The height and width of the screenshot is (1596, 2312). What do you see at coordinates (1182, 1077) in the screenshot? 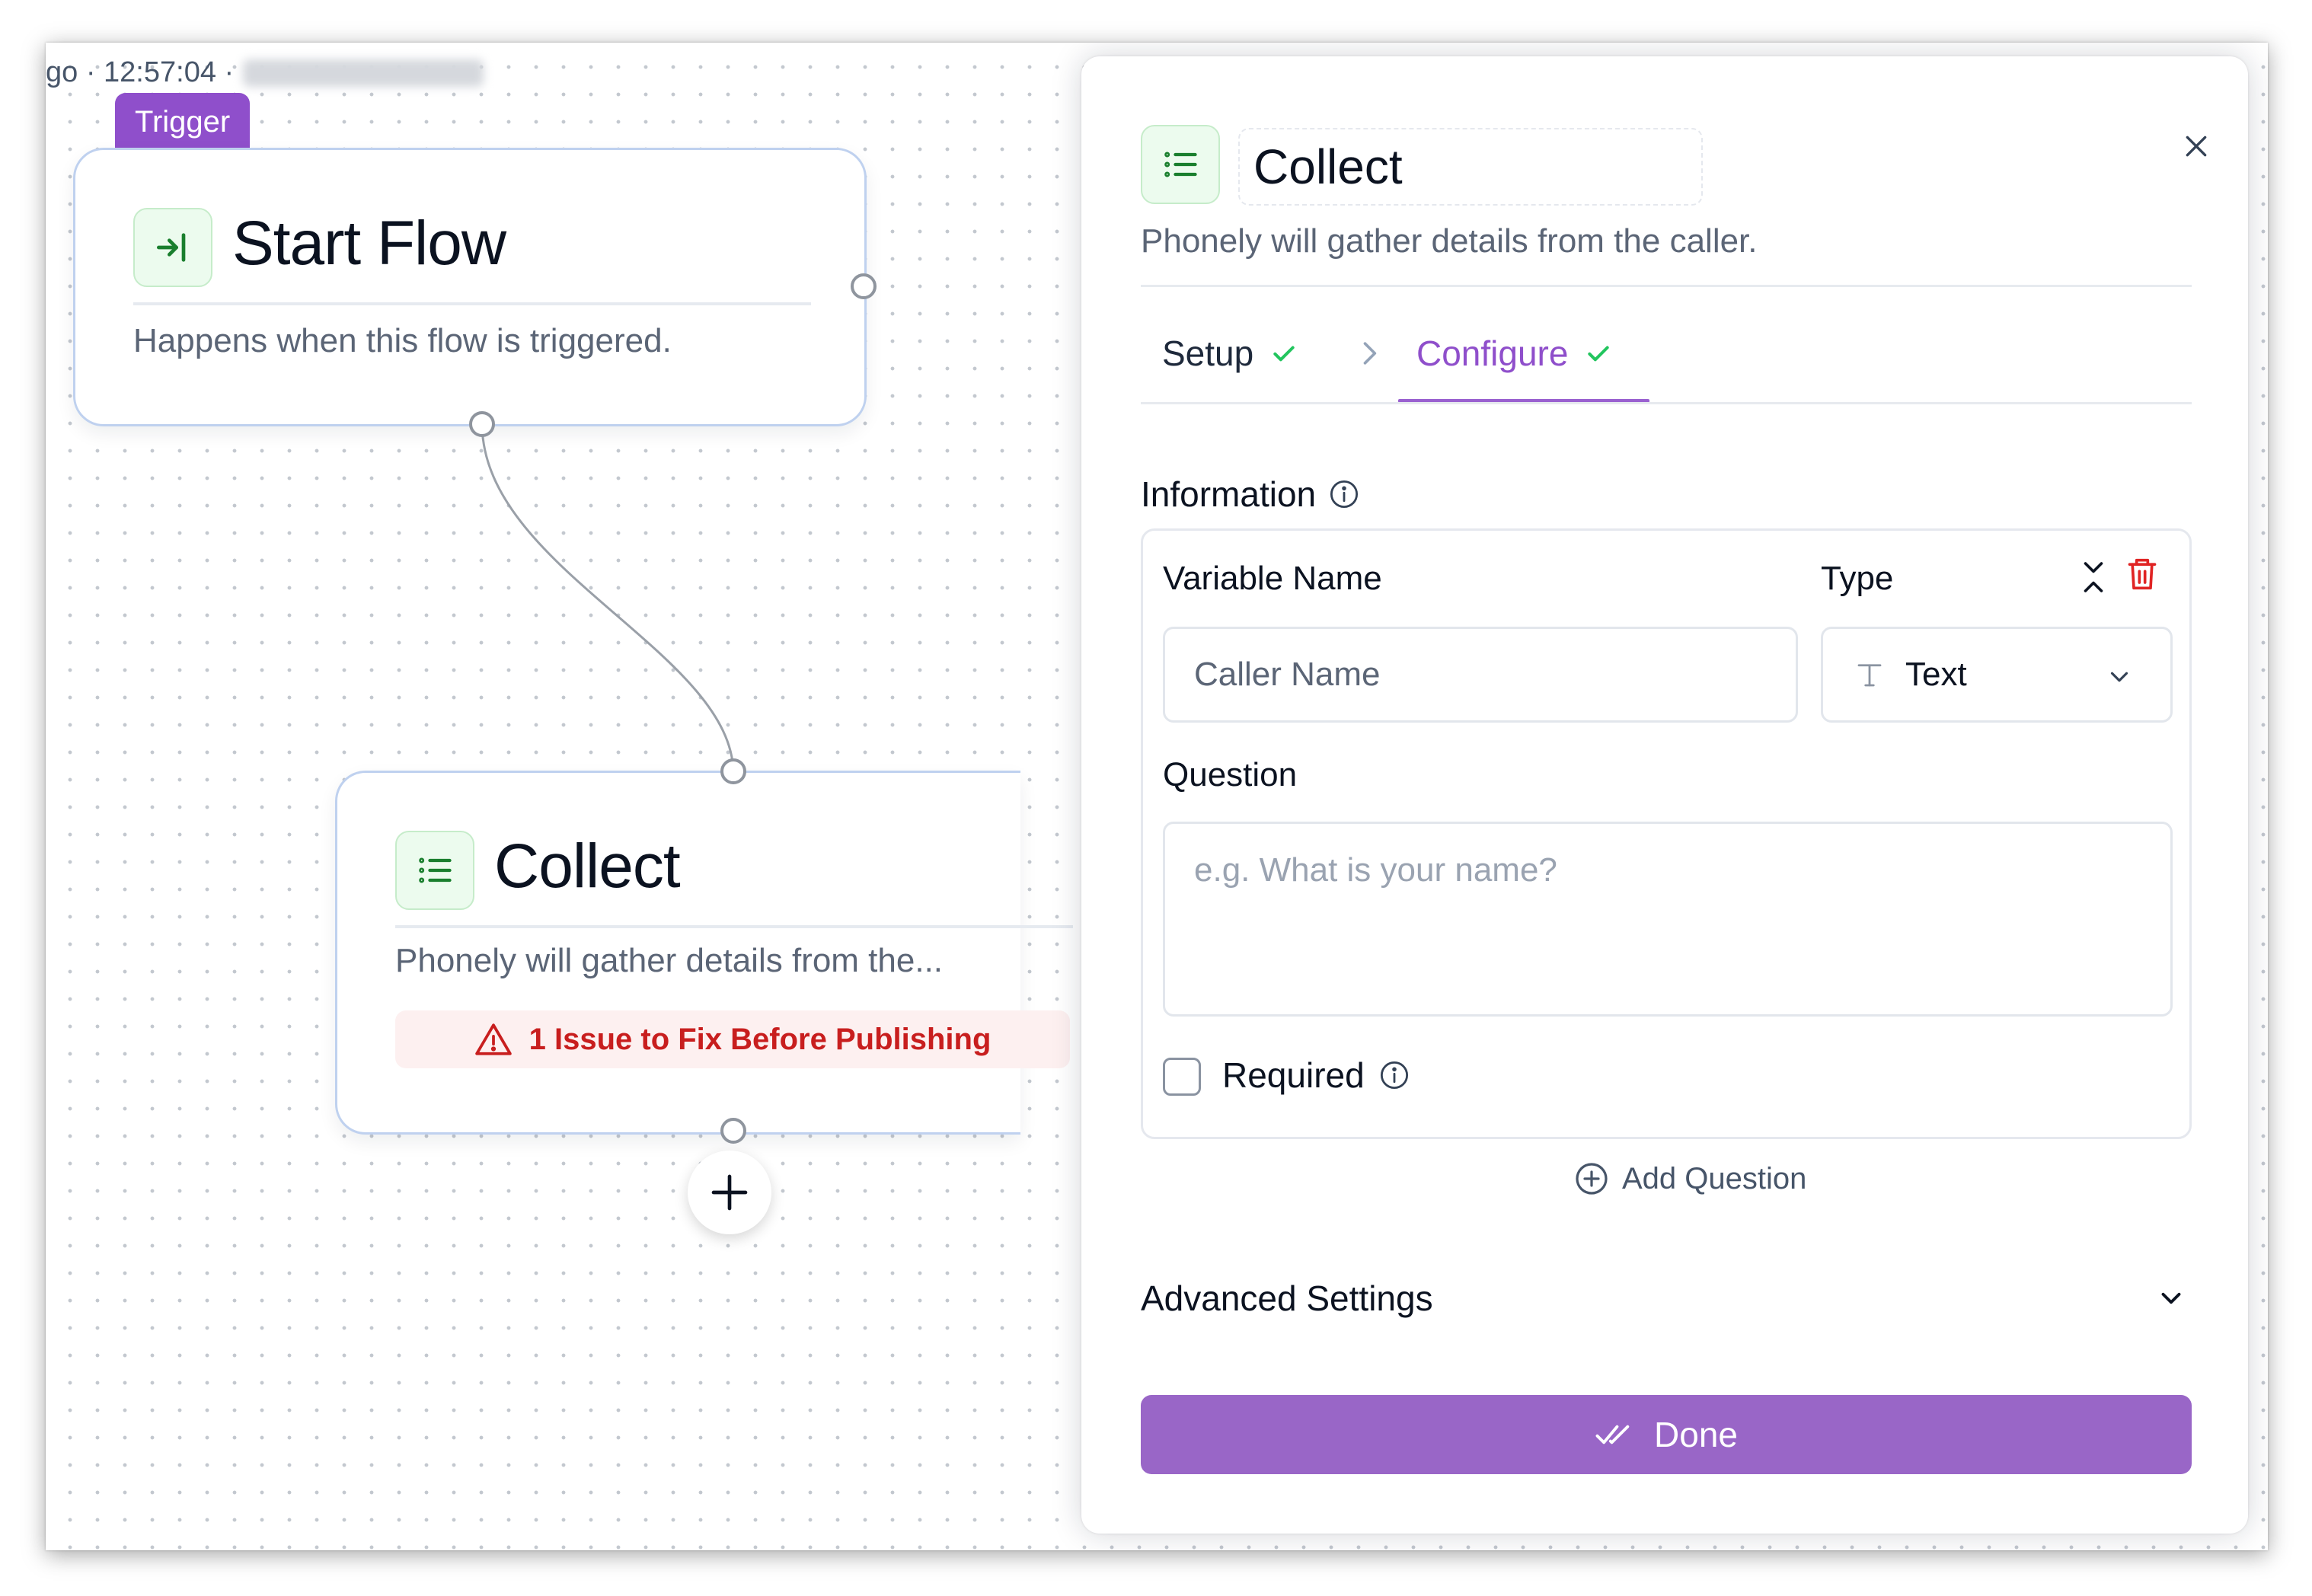
I see `required-checkbox` at bounding box center [1182, 1077].